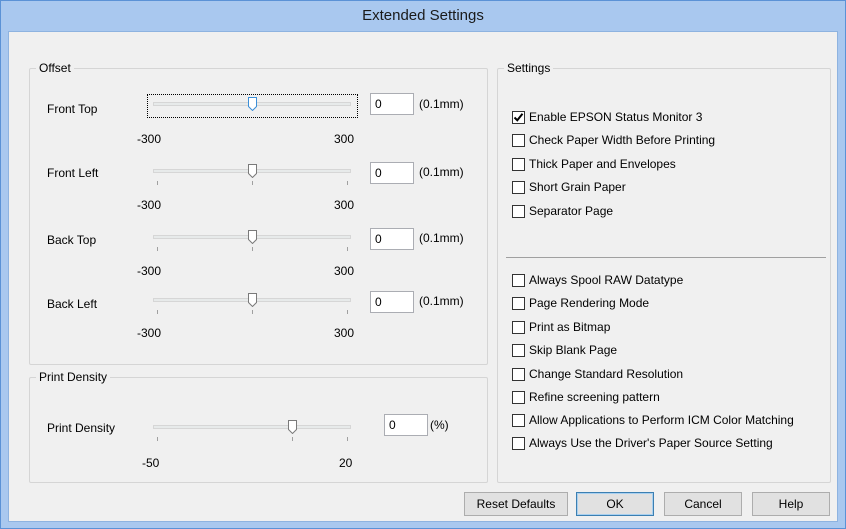 Image resolution: width=846 pixels, height=529 pixels. I want to click on checkbox-label: Print as Bitmap, so click(570, 327).